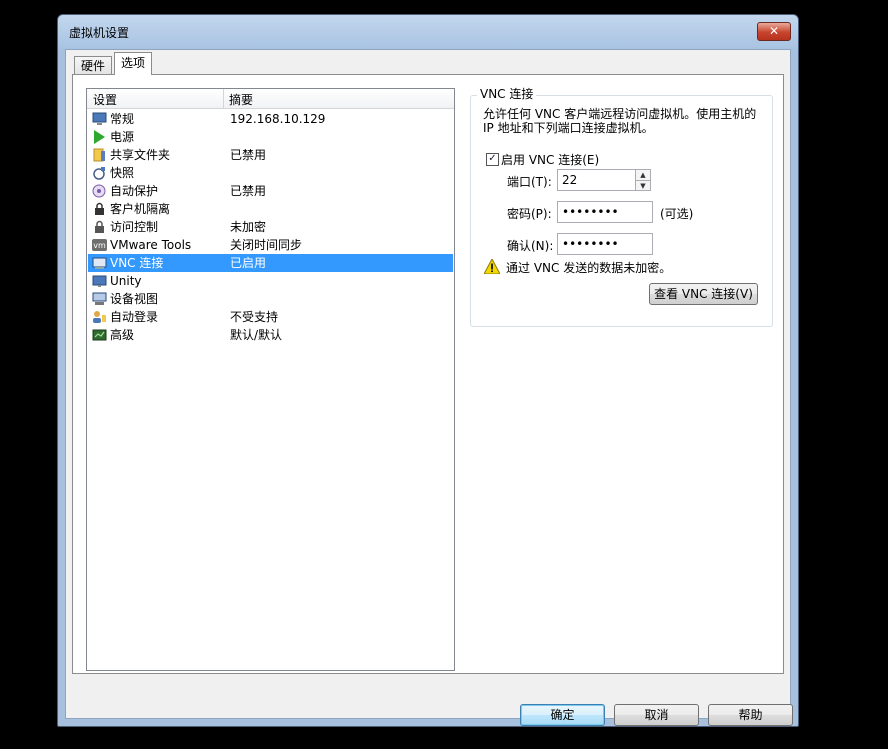 The width and height of the screenshot is (888, 749). What do you see at coordinates (134, 317) in the screenshot?
I see `list-item-label: 自动登录` at bounding box center [134, 317].